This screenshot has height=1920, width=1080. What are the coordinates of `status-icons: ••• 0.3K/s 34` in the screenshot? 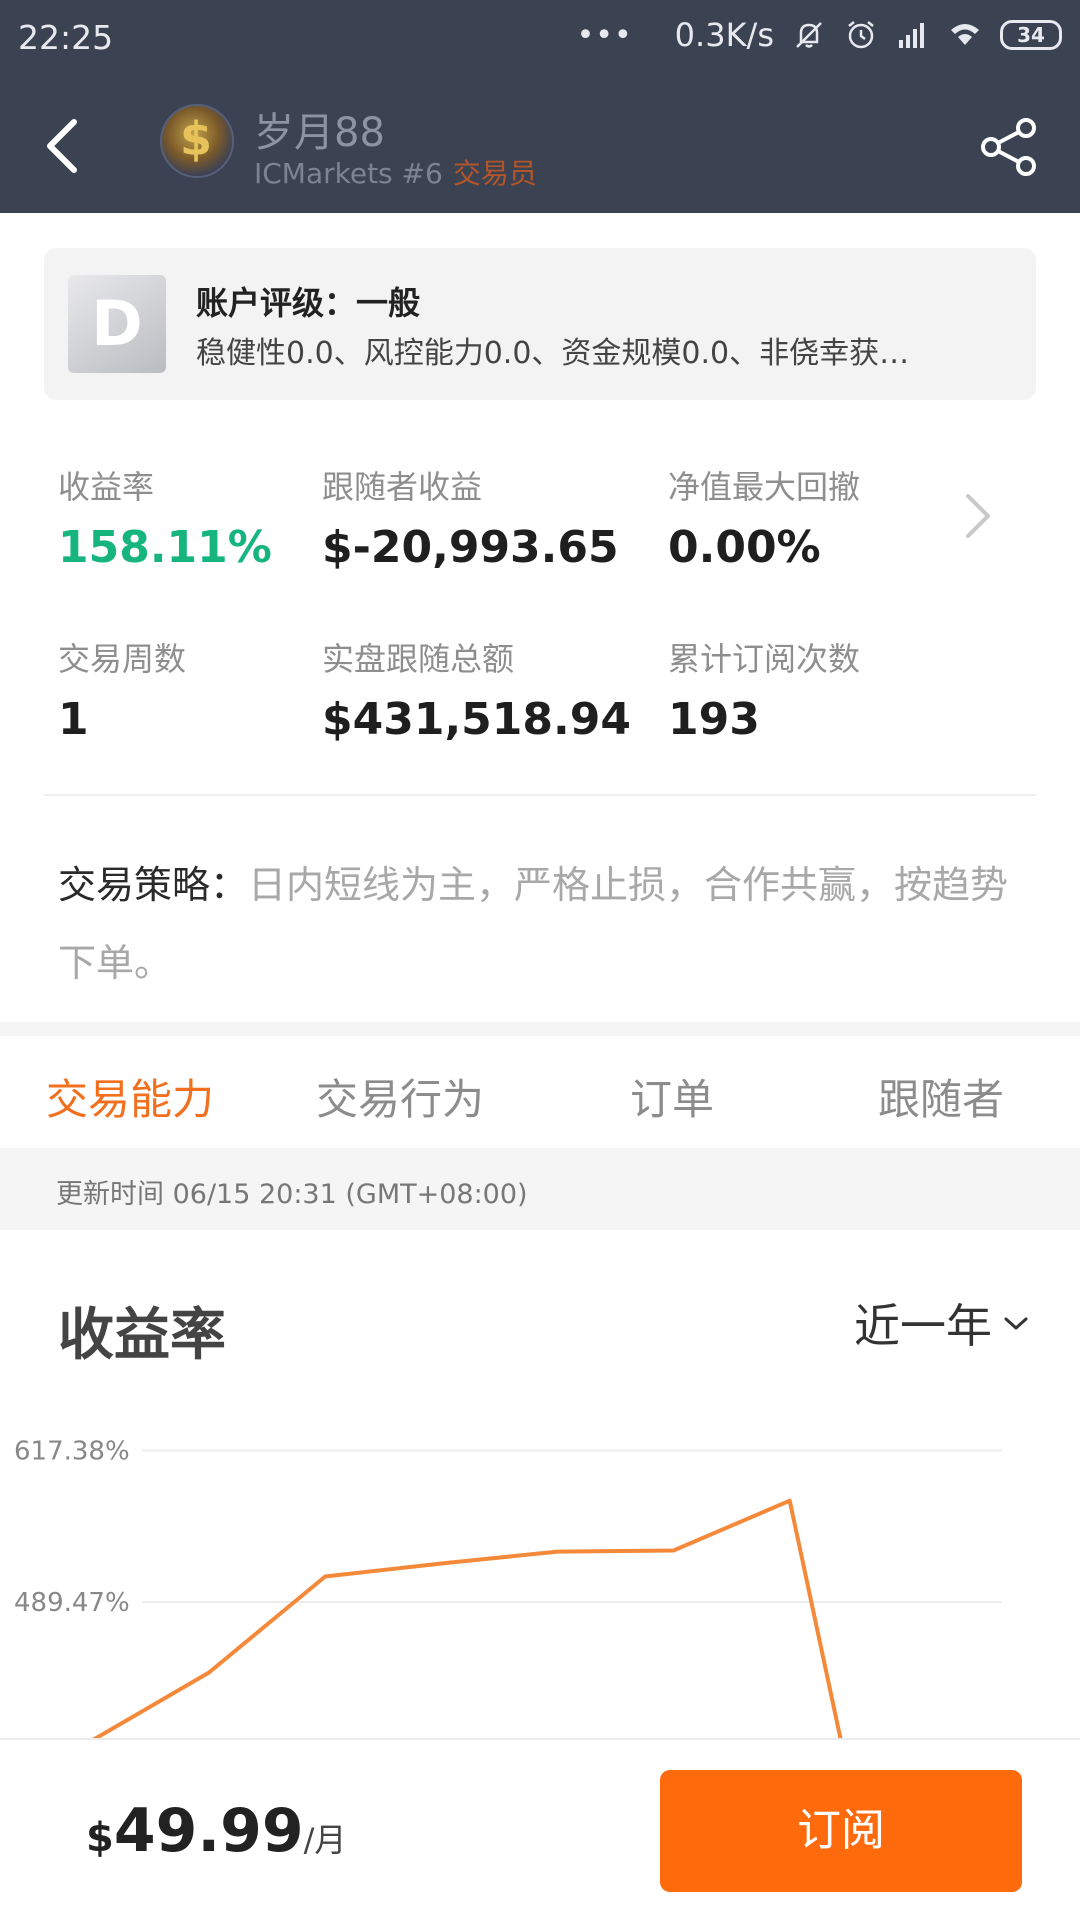 It's located at (819, 35).